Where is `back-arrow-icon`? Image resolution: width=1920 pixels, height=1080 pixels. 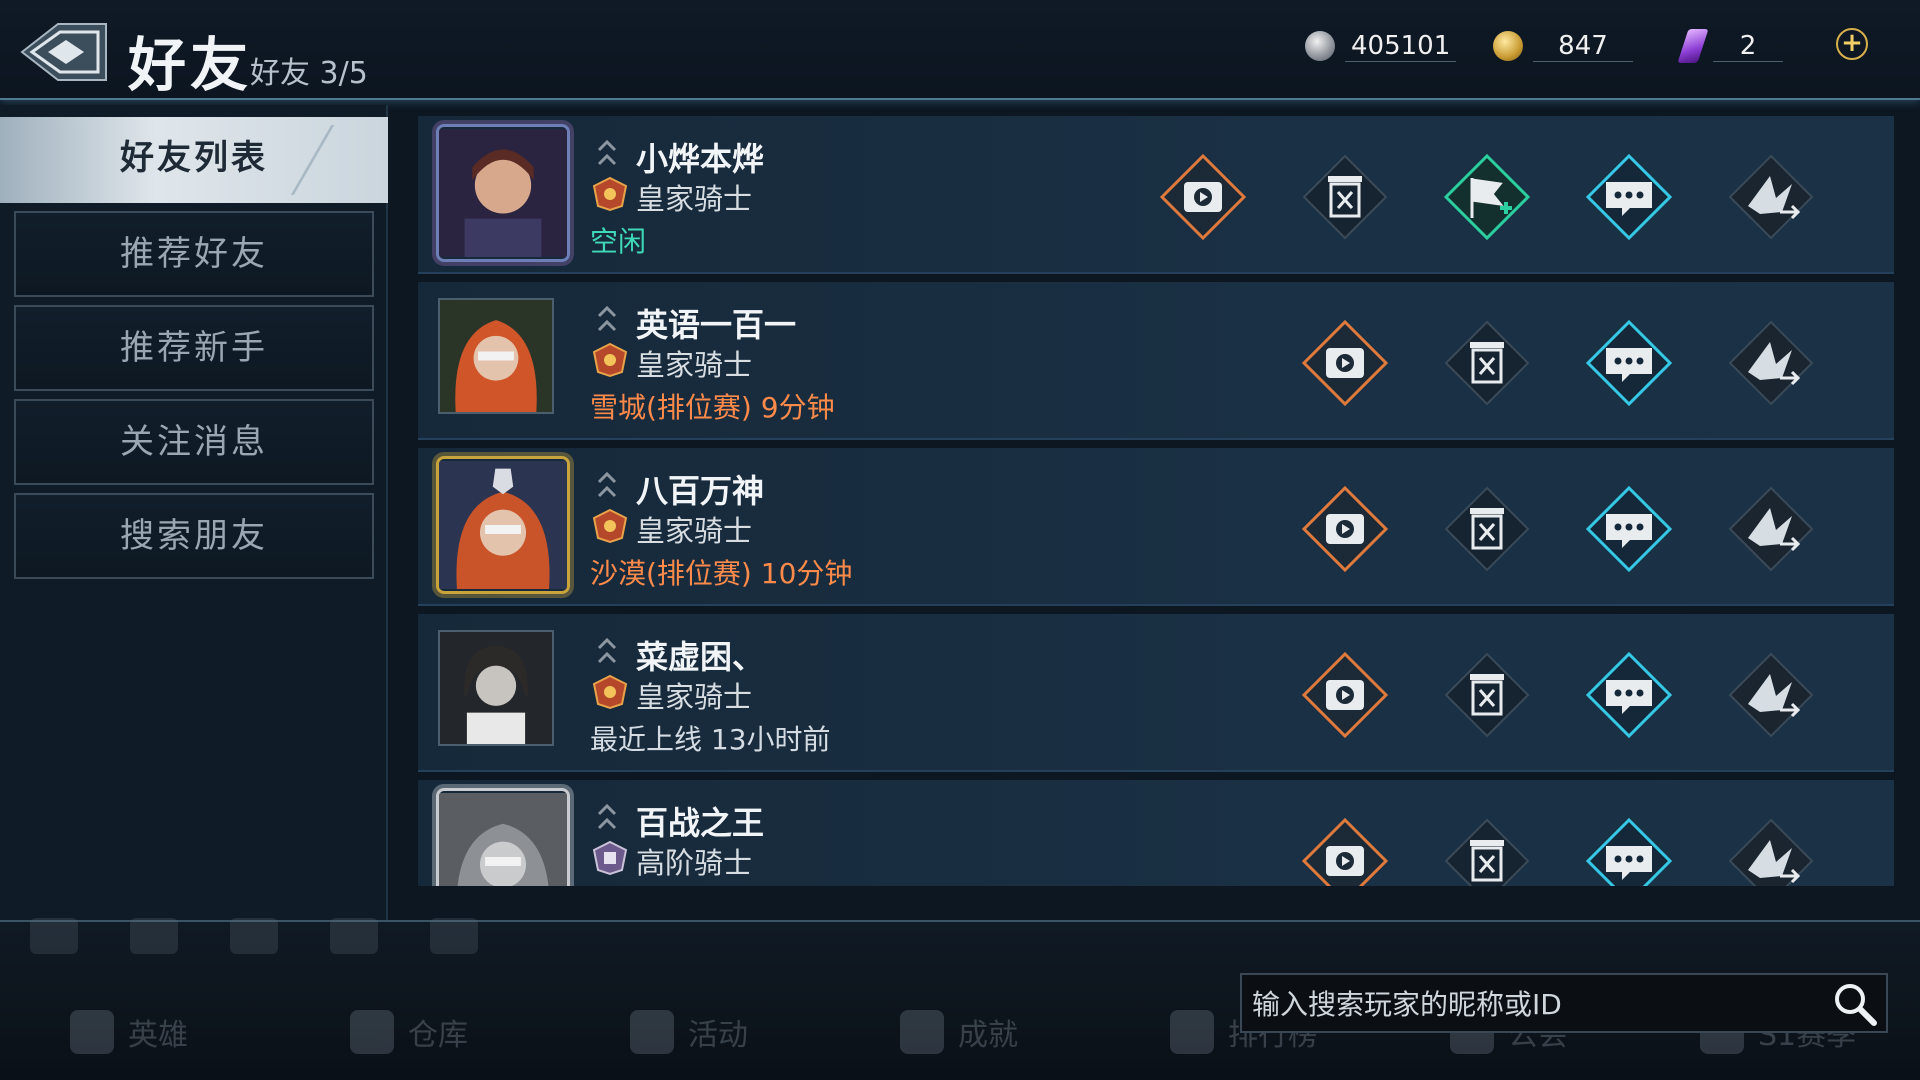 back-arrow-icon is located at coordinates (63, 52).